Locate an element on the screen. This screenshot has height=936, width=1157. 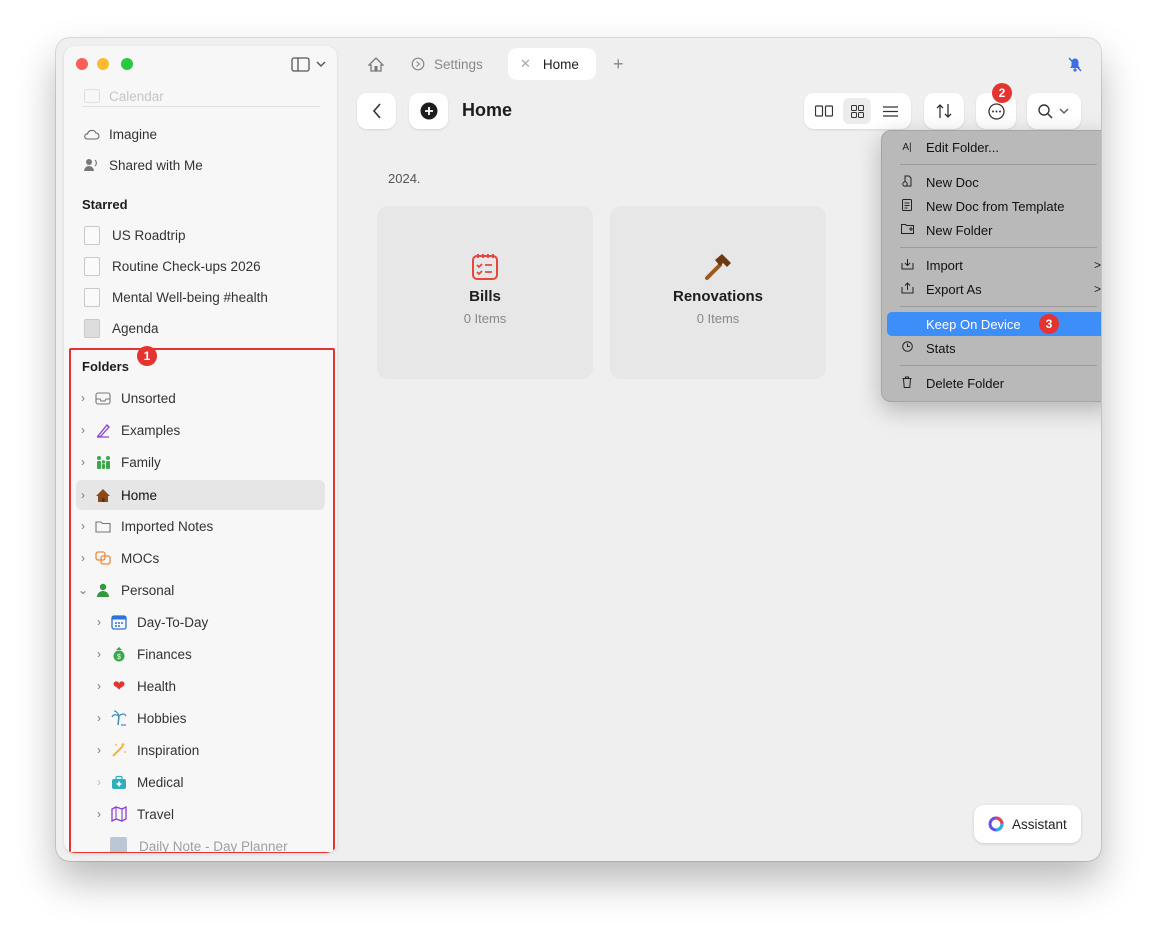
folder-card-renovations: Renovations 0 Items is located at coordinates (718, 292).